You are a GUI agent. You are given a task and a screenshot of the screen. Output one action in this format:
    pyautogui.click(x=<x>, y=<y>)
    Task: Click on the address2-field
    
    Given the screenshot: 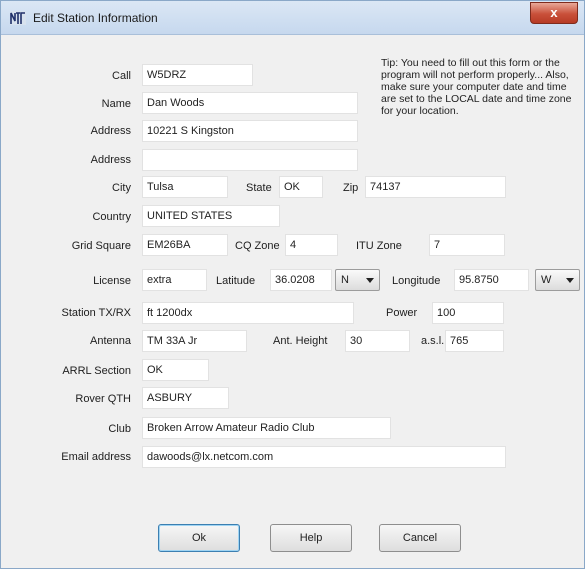 What is the action you would take?
    pyautogui.click(x=250, y=160)
    